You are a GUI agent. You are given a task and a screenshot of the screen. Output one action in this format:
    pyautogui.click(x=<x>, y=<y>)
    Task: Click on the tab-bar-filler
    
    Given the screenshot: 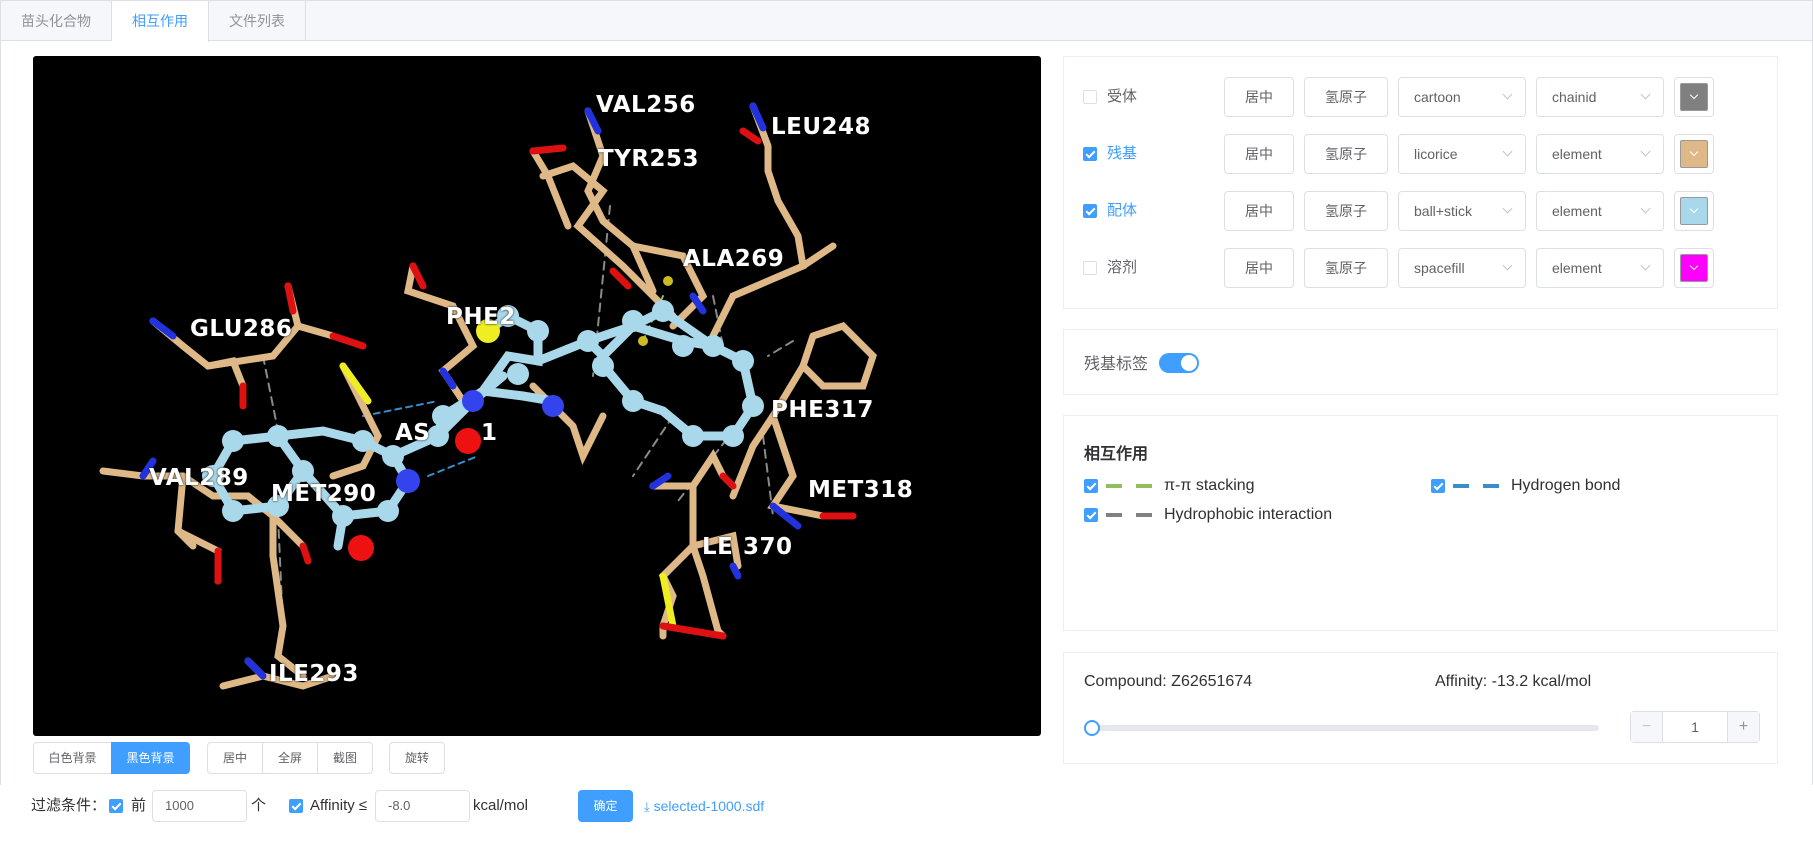 What is the action you would take?
    pyautogui.click(x=1059, y=20)
    